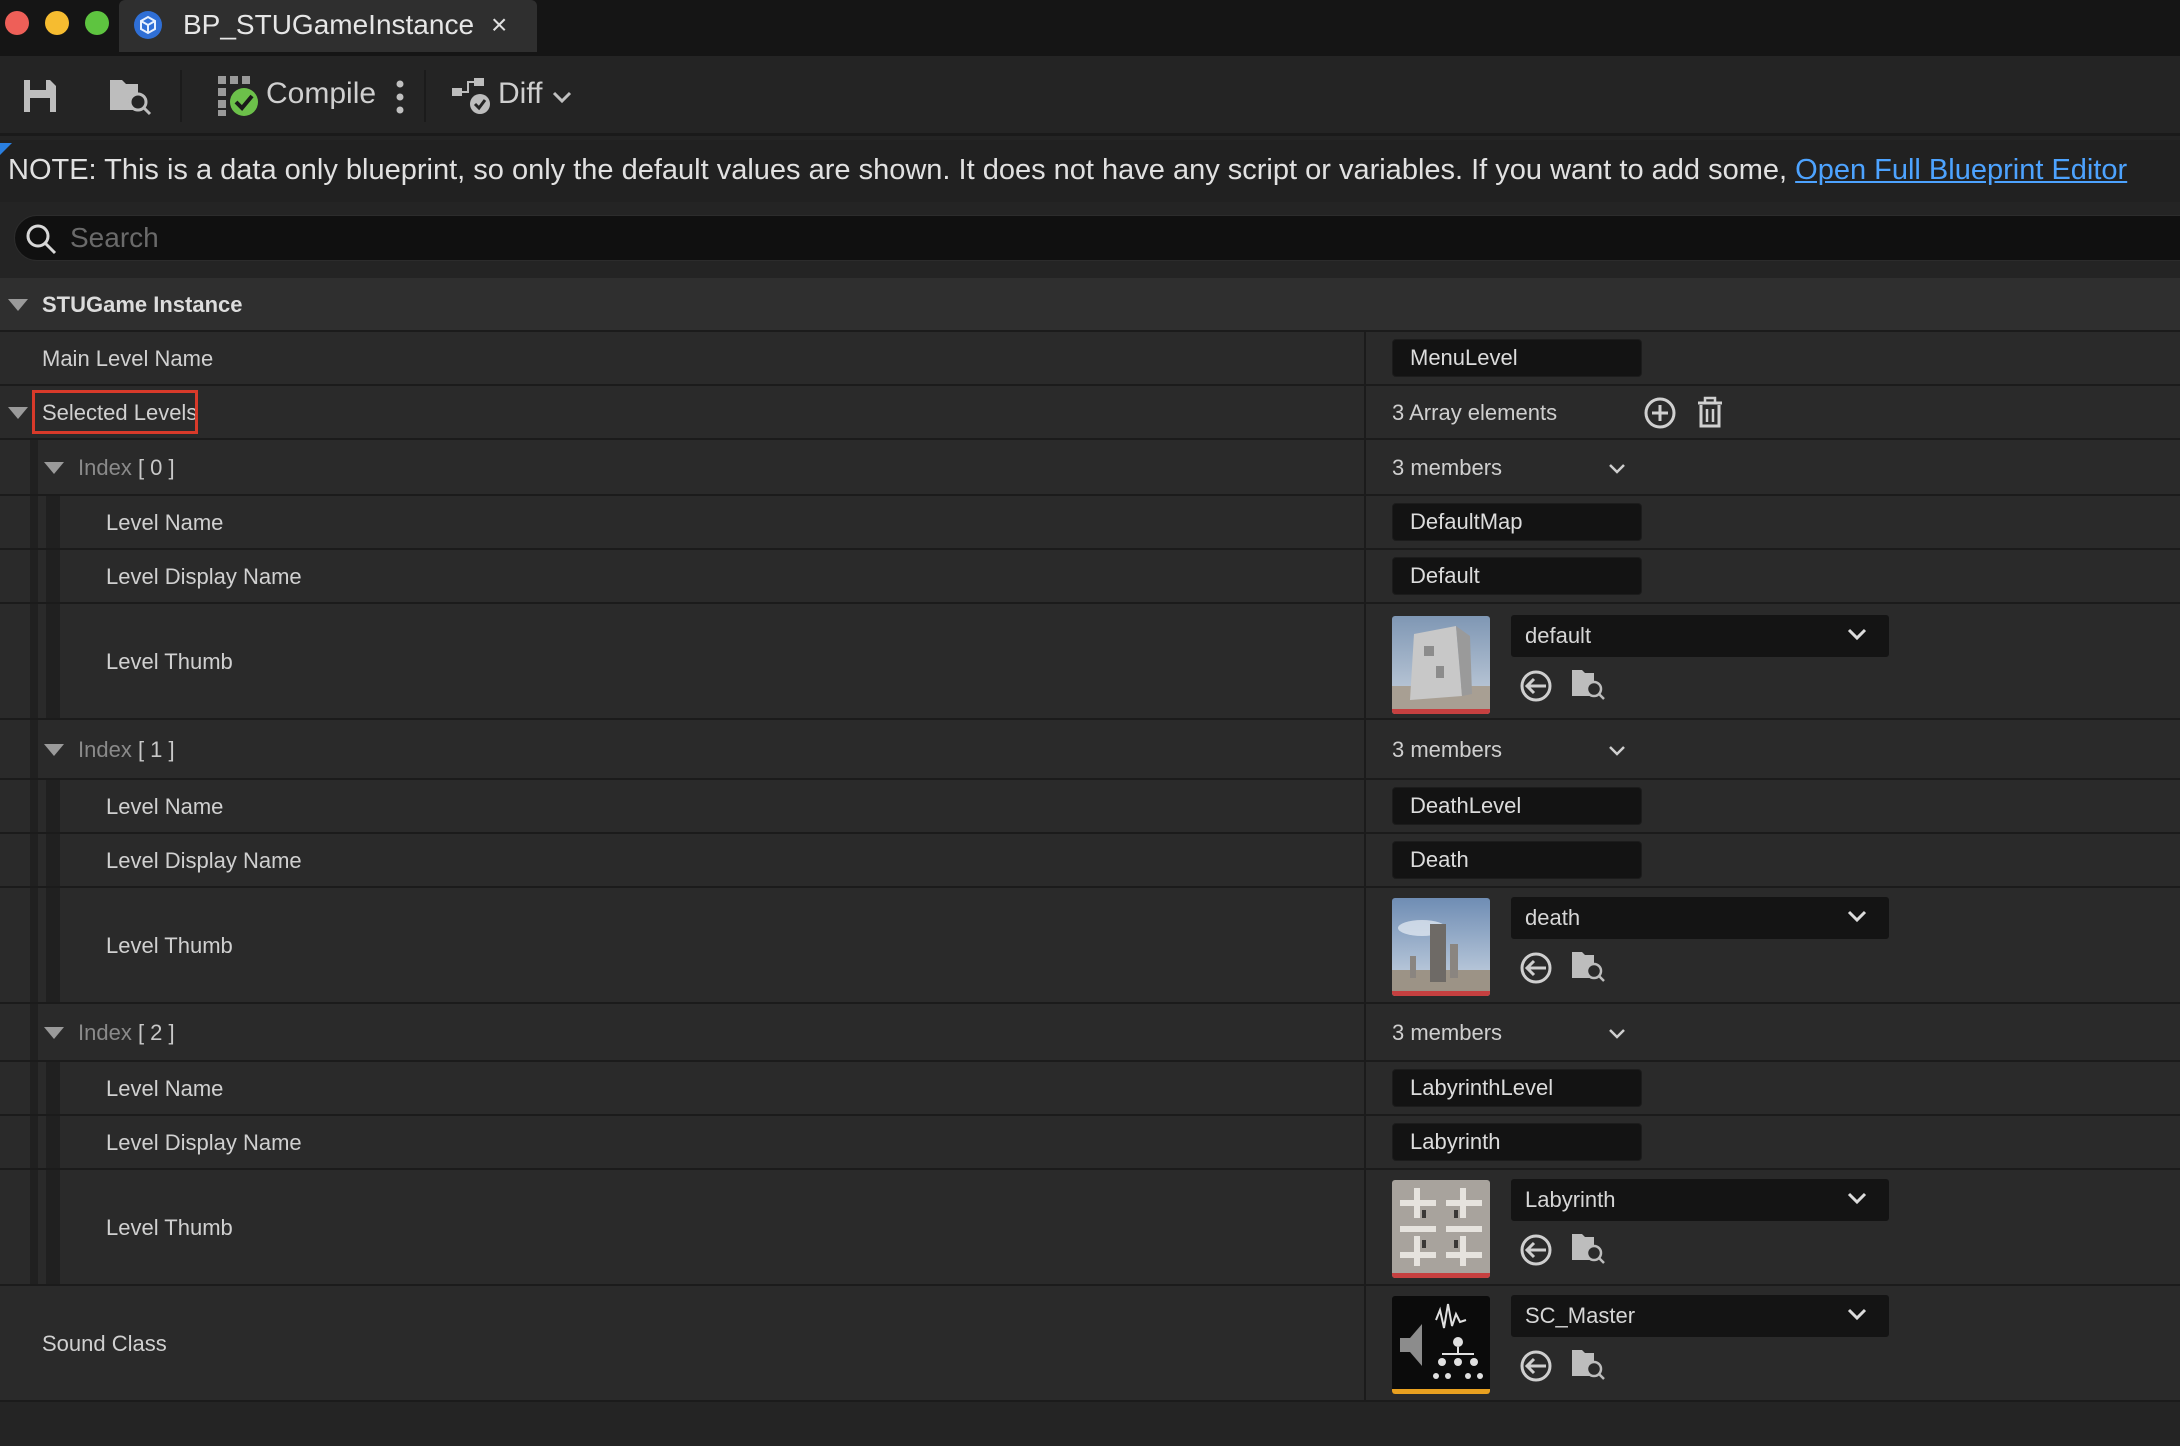 The image size is (2180, 1446). What do you see at coordinates (142, 304) in the screenshot?
I see `category-name: STUGame Instance` at bounding box center [142, 304].